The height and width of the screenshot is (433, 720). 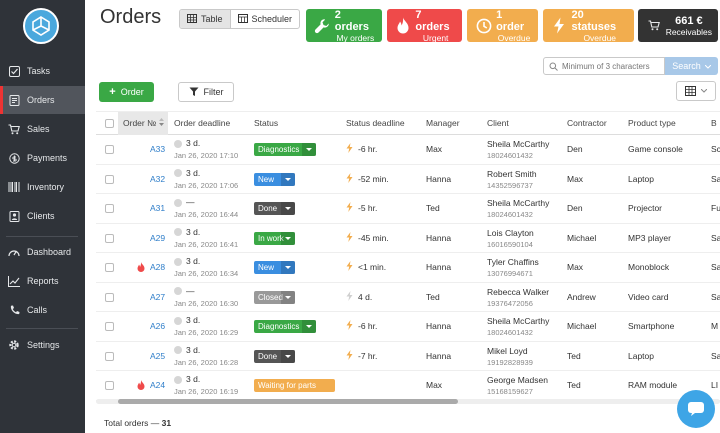 What do you see at coordinates (443, 123) in the screenshot?
I see `column-header: Manager` at bounding box center [443, 123].